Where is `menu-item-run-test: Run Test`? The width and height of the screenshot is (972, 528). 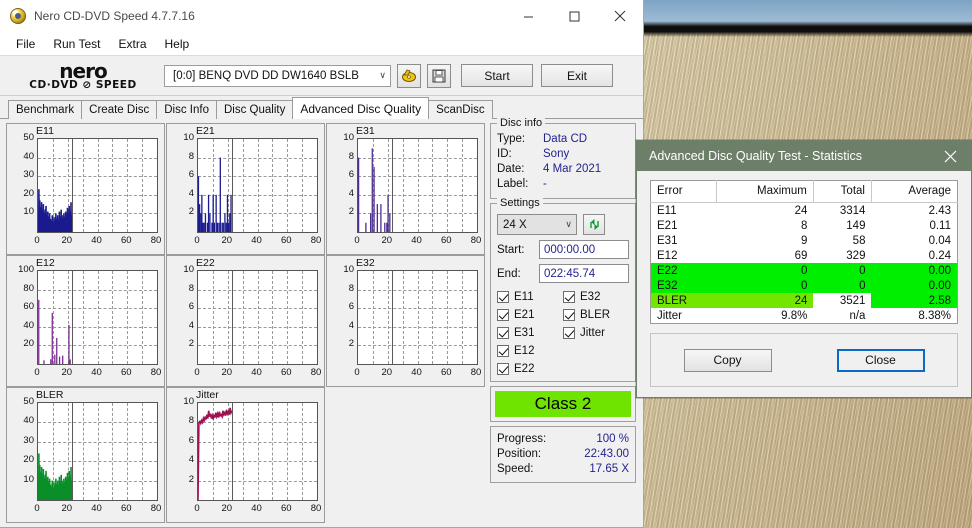 menu-item-run-test: Run Test is located at coordinates (76, 44).